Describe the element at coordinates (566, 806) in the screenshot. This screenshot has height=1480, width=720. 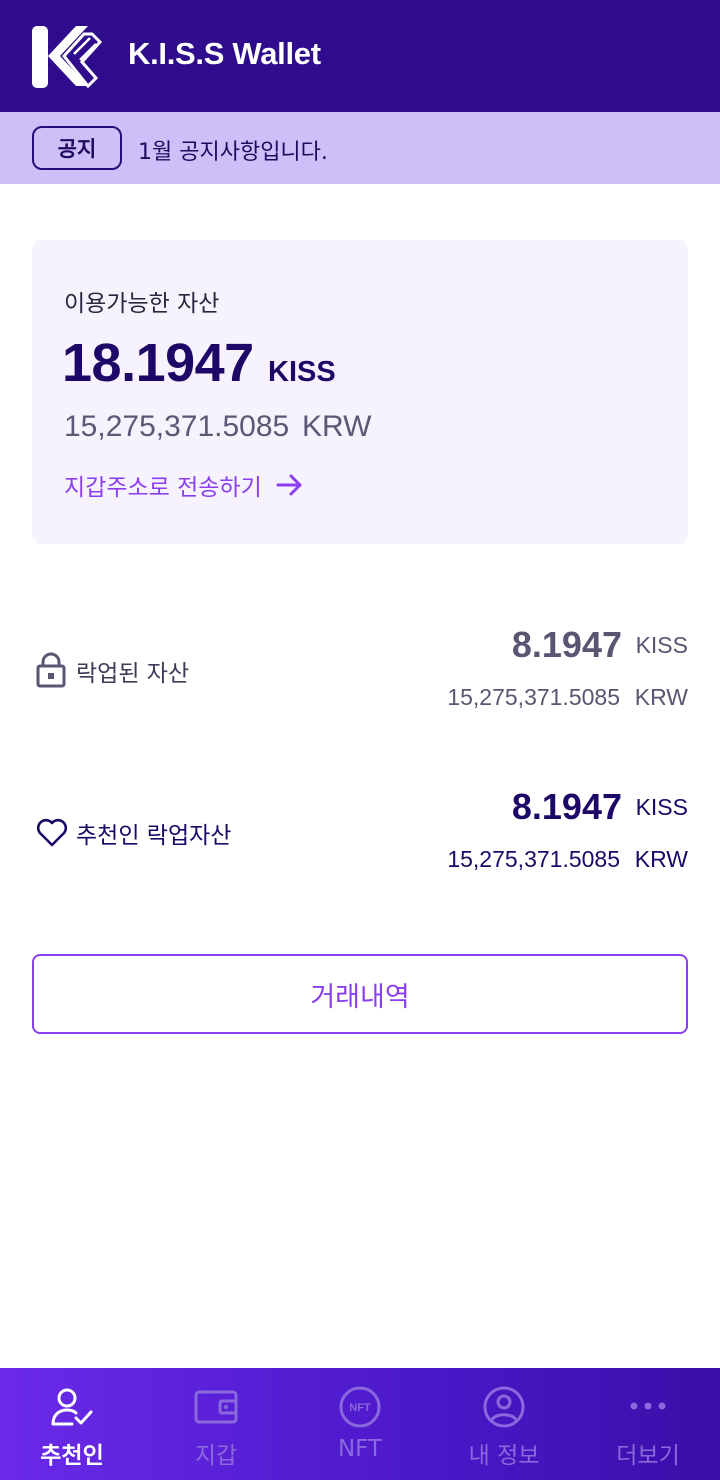
I see `referral-locked-asset-amount: 8.1947` at that location.